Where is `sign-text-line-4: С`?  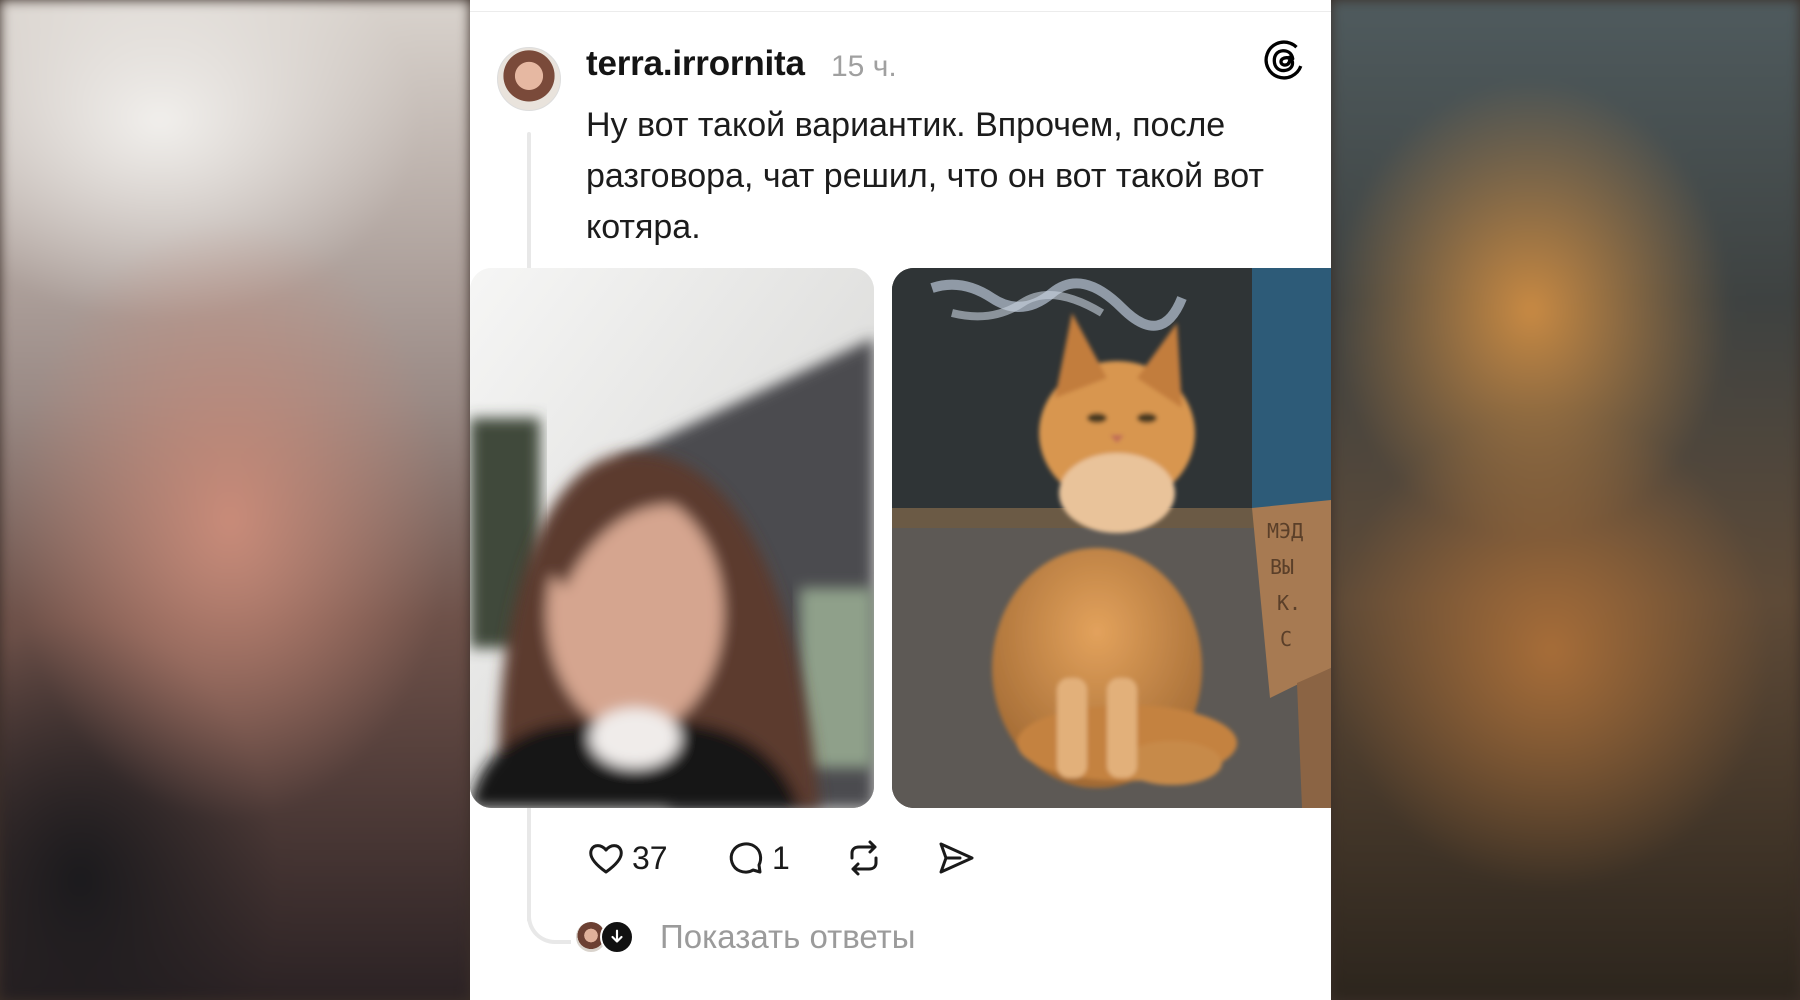 sign-text-line-4: С is located at coordinates (1286, 639).